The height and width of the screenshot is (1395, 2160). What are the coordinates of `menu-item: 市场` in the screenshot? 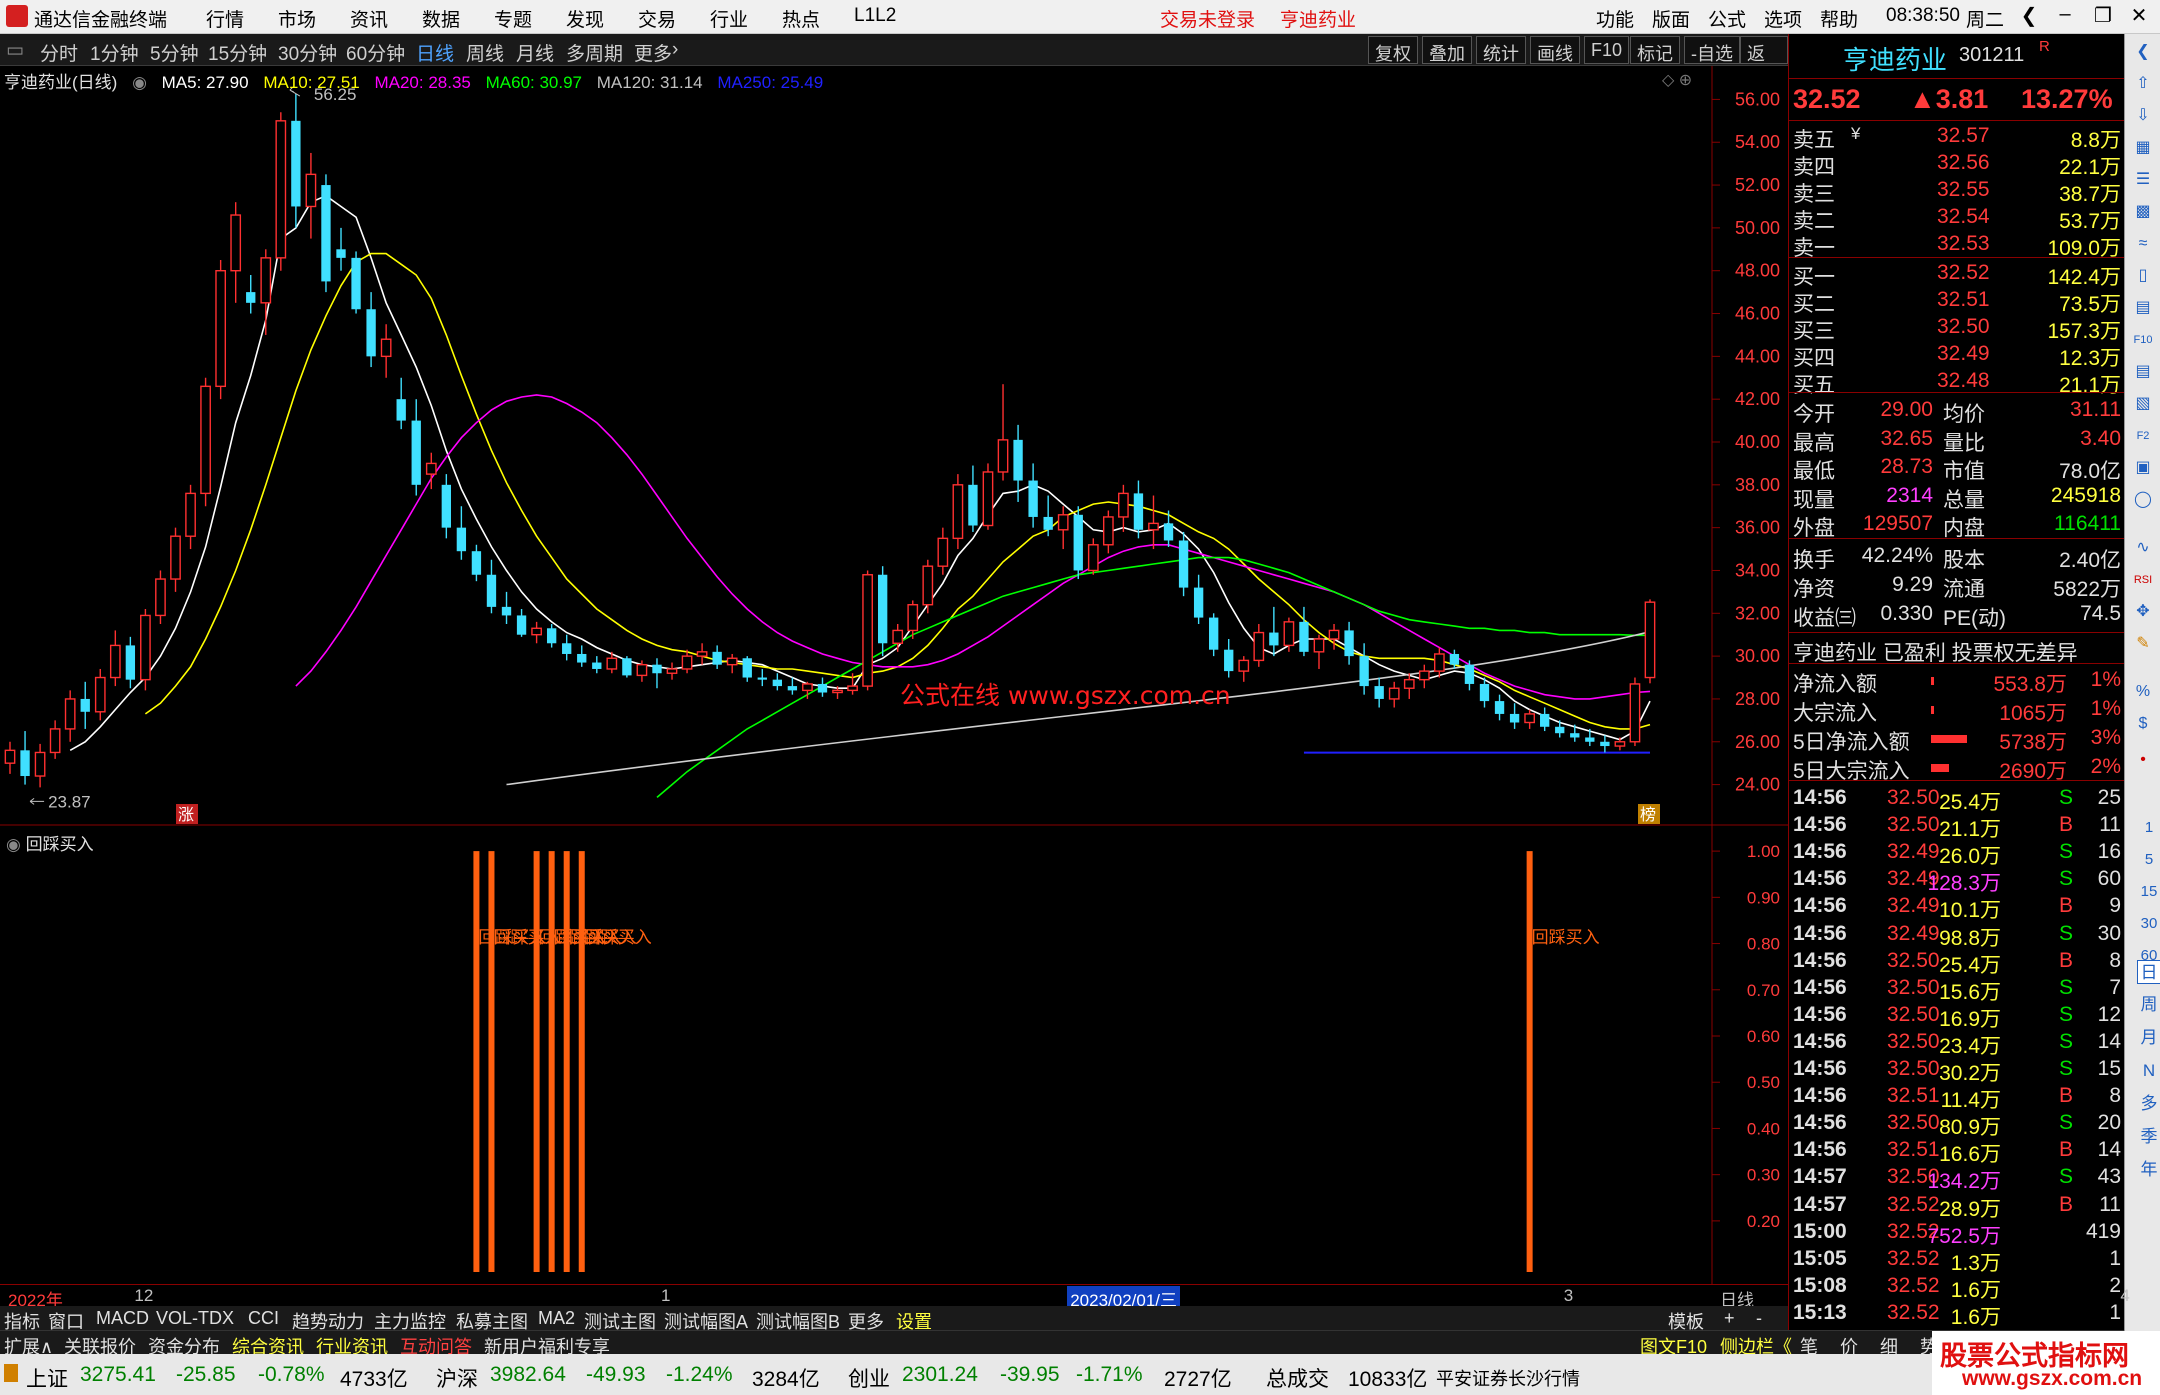 It's located at (297, 18).